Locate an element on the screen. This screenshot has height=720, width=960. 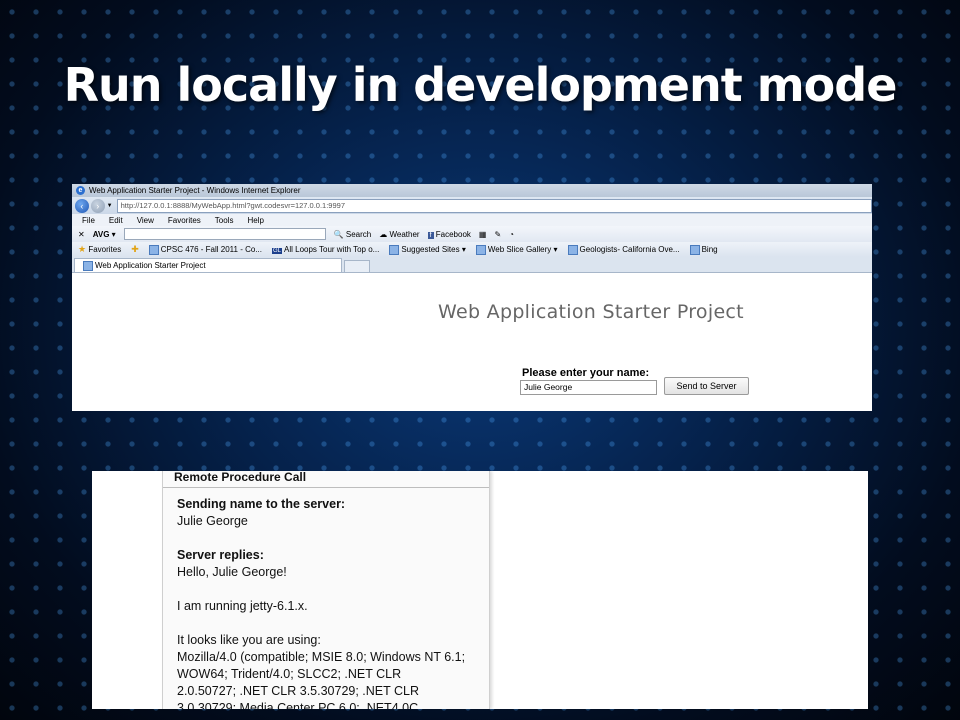
menu-edit: Edit is located at coordinates (116, 220).